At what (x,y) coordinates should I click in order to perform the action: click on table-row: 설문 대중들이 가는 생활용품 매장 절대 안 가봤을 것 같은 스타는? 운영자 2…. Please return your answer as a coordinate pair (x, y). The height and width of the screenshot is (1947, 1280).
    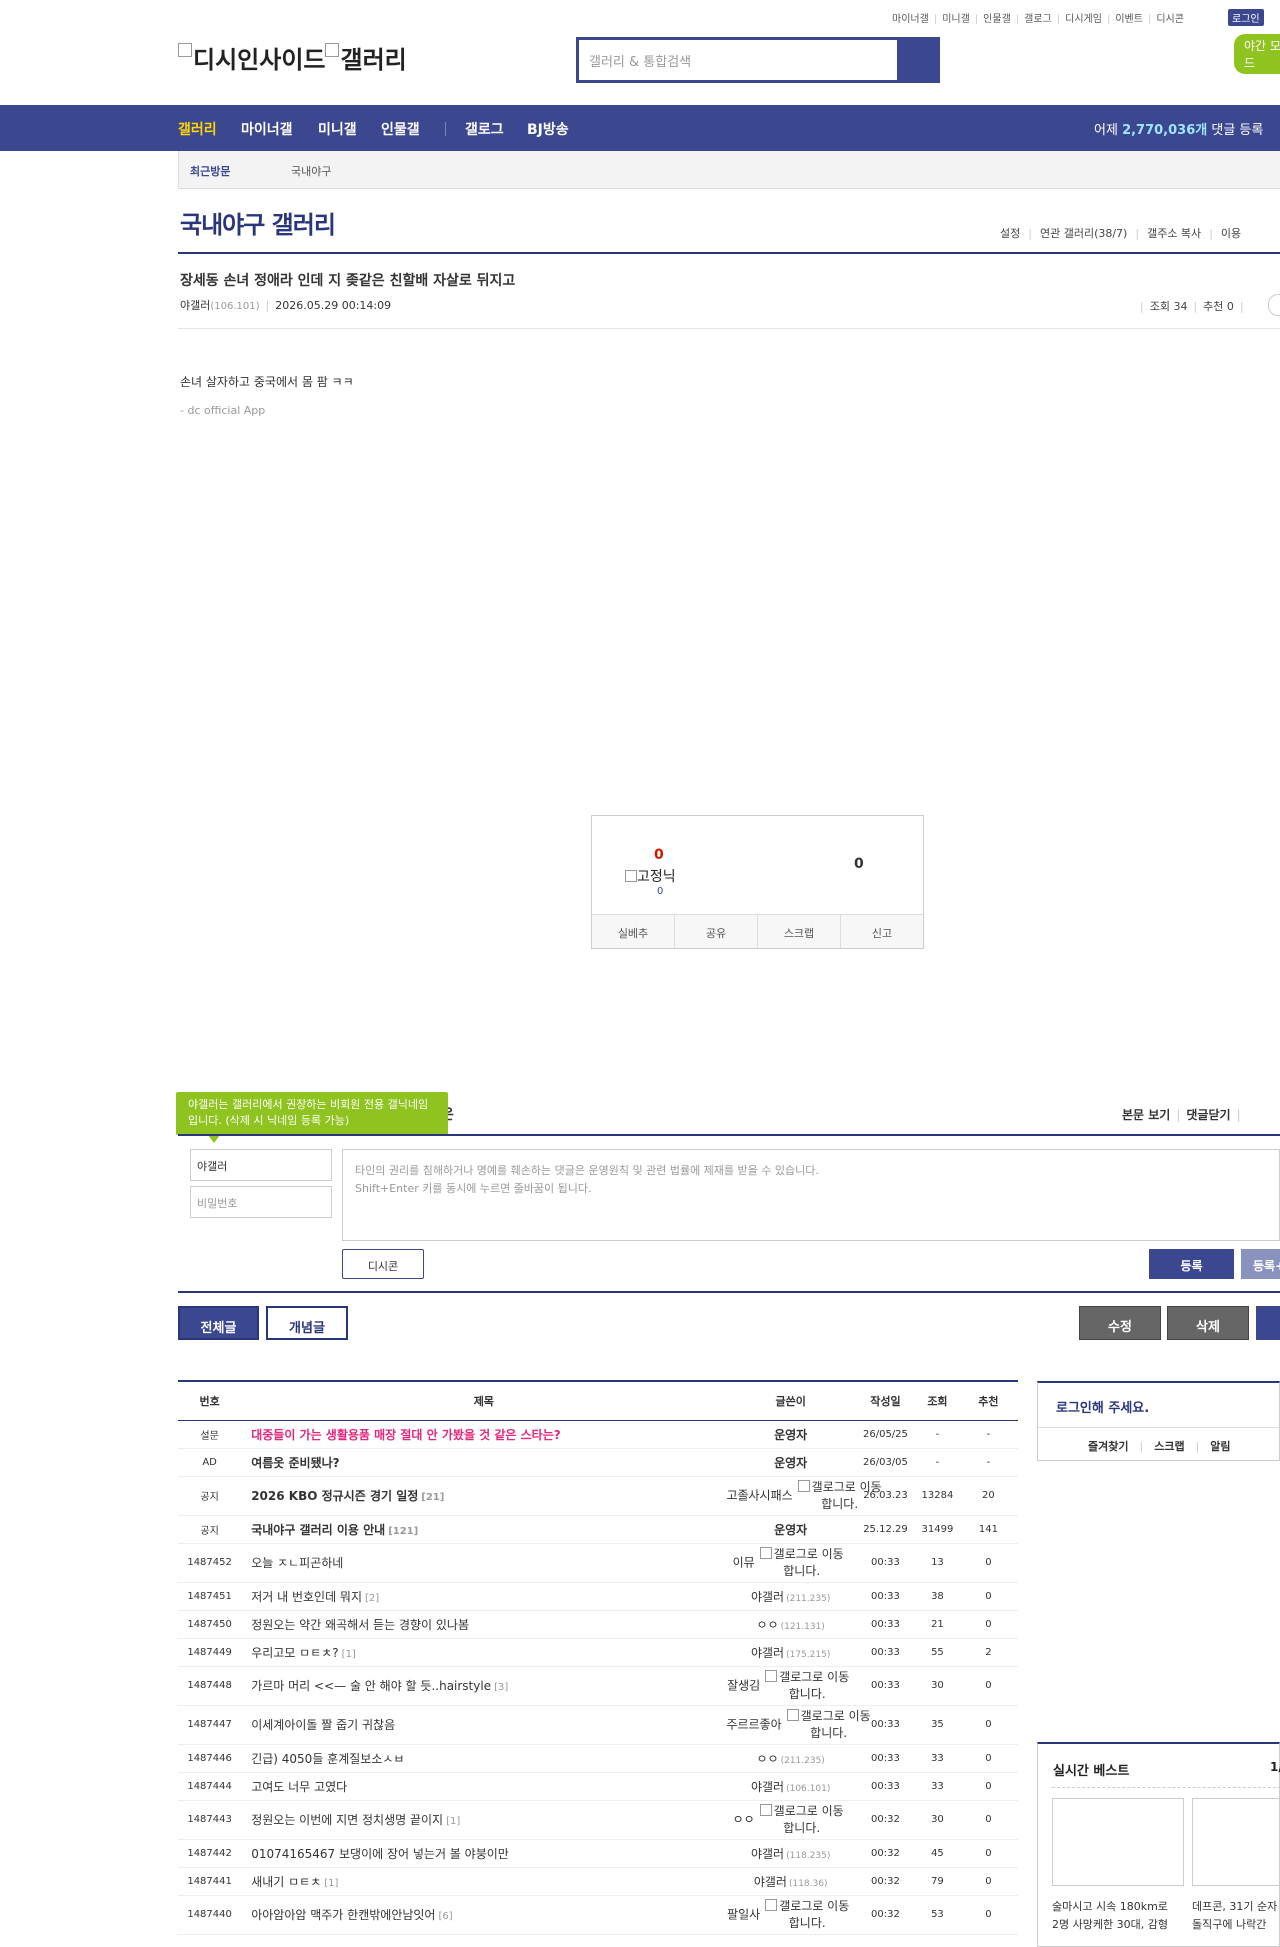
    Looking at the image, I should click on (598, 1434).